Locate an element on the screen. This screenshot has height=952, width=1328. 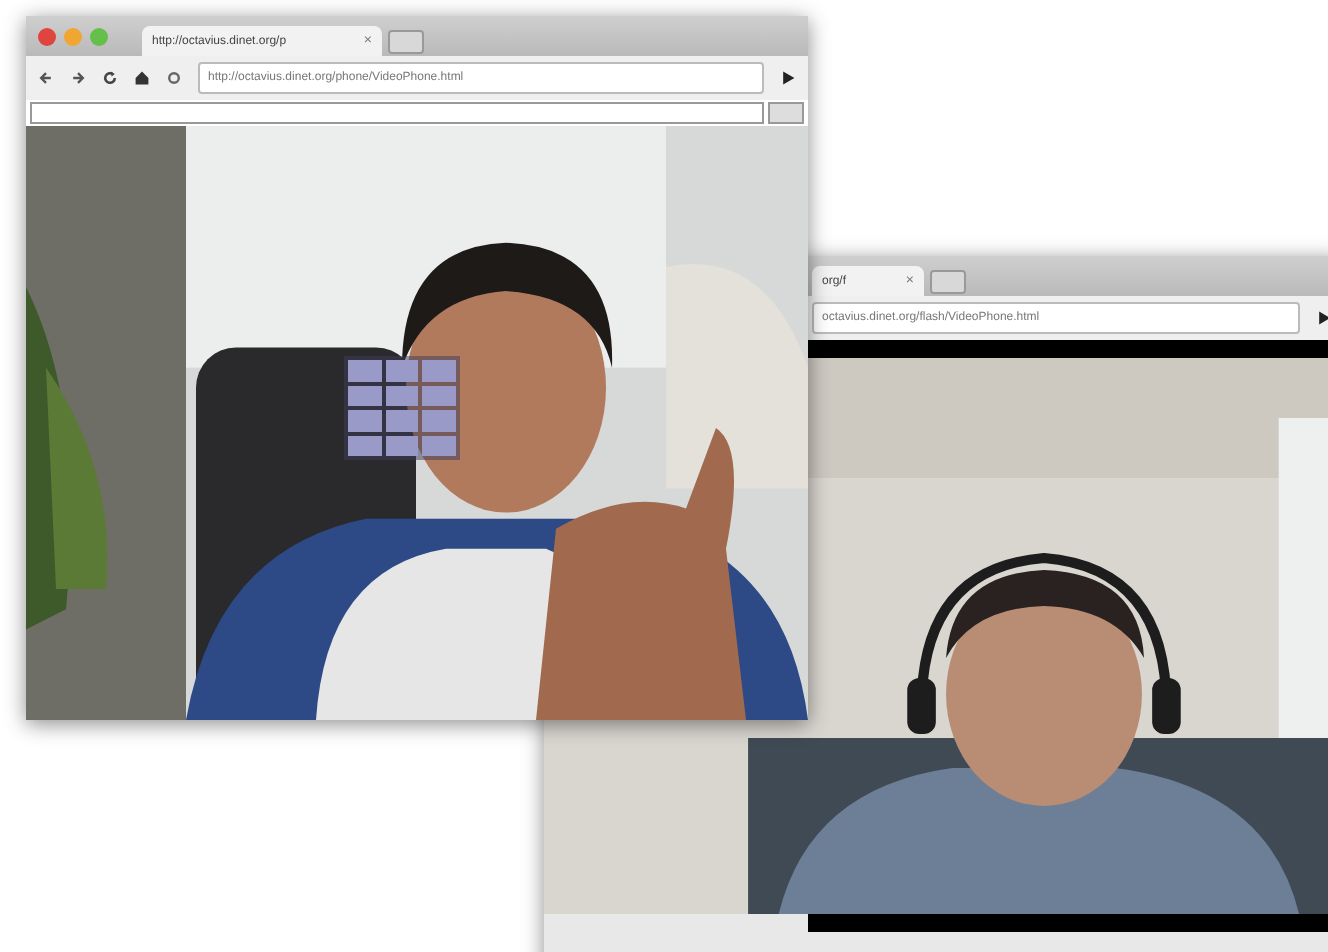
input-field is located at coordinates (397, 113).